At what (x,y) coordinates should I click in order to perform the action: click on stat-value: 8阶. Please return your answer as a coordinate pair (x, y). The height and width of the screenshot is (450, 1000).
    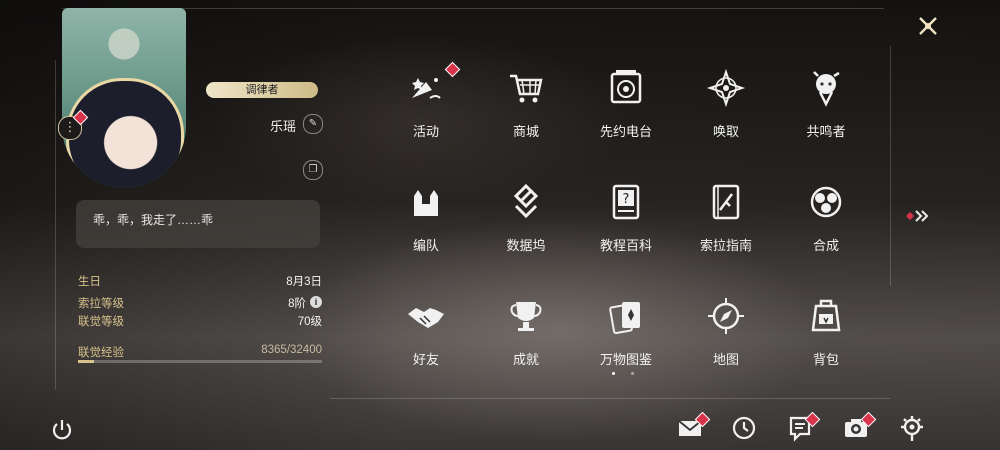
    Looking at the image, I should click on (297, 304).